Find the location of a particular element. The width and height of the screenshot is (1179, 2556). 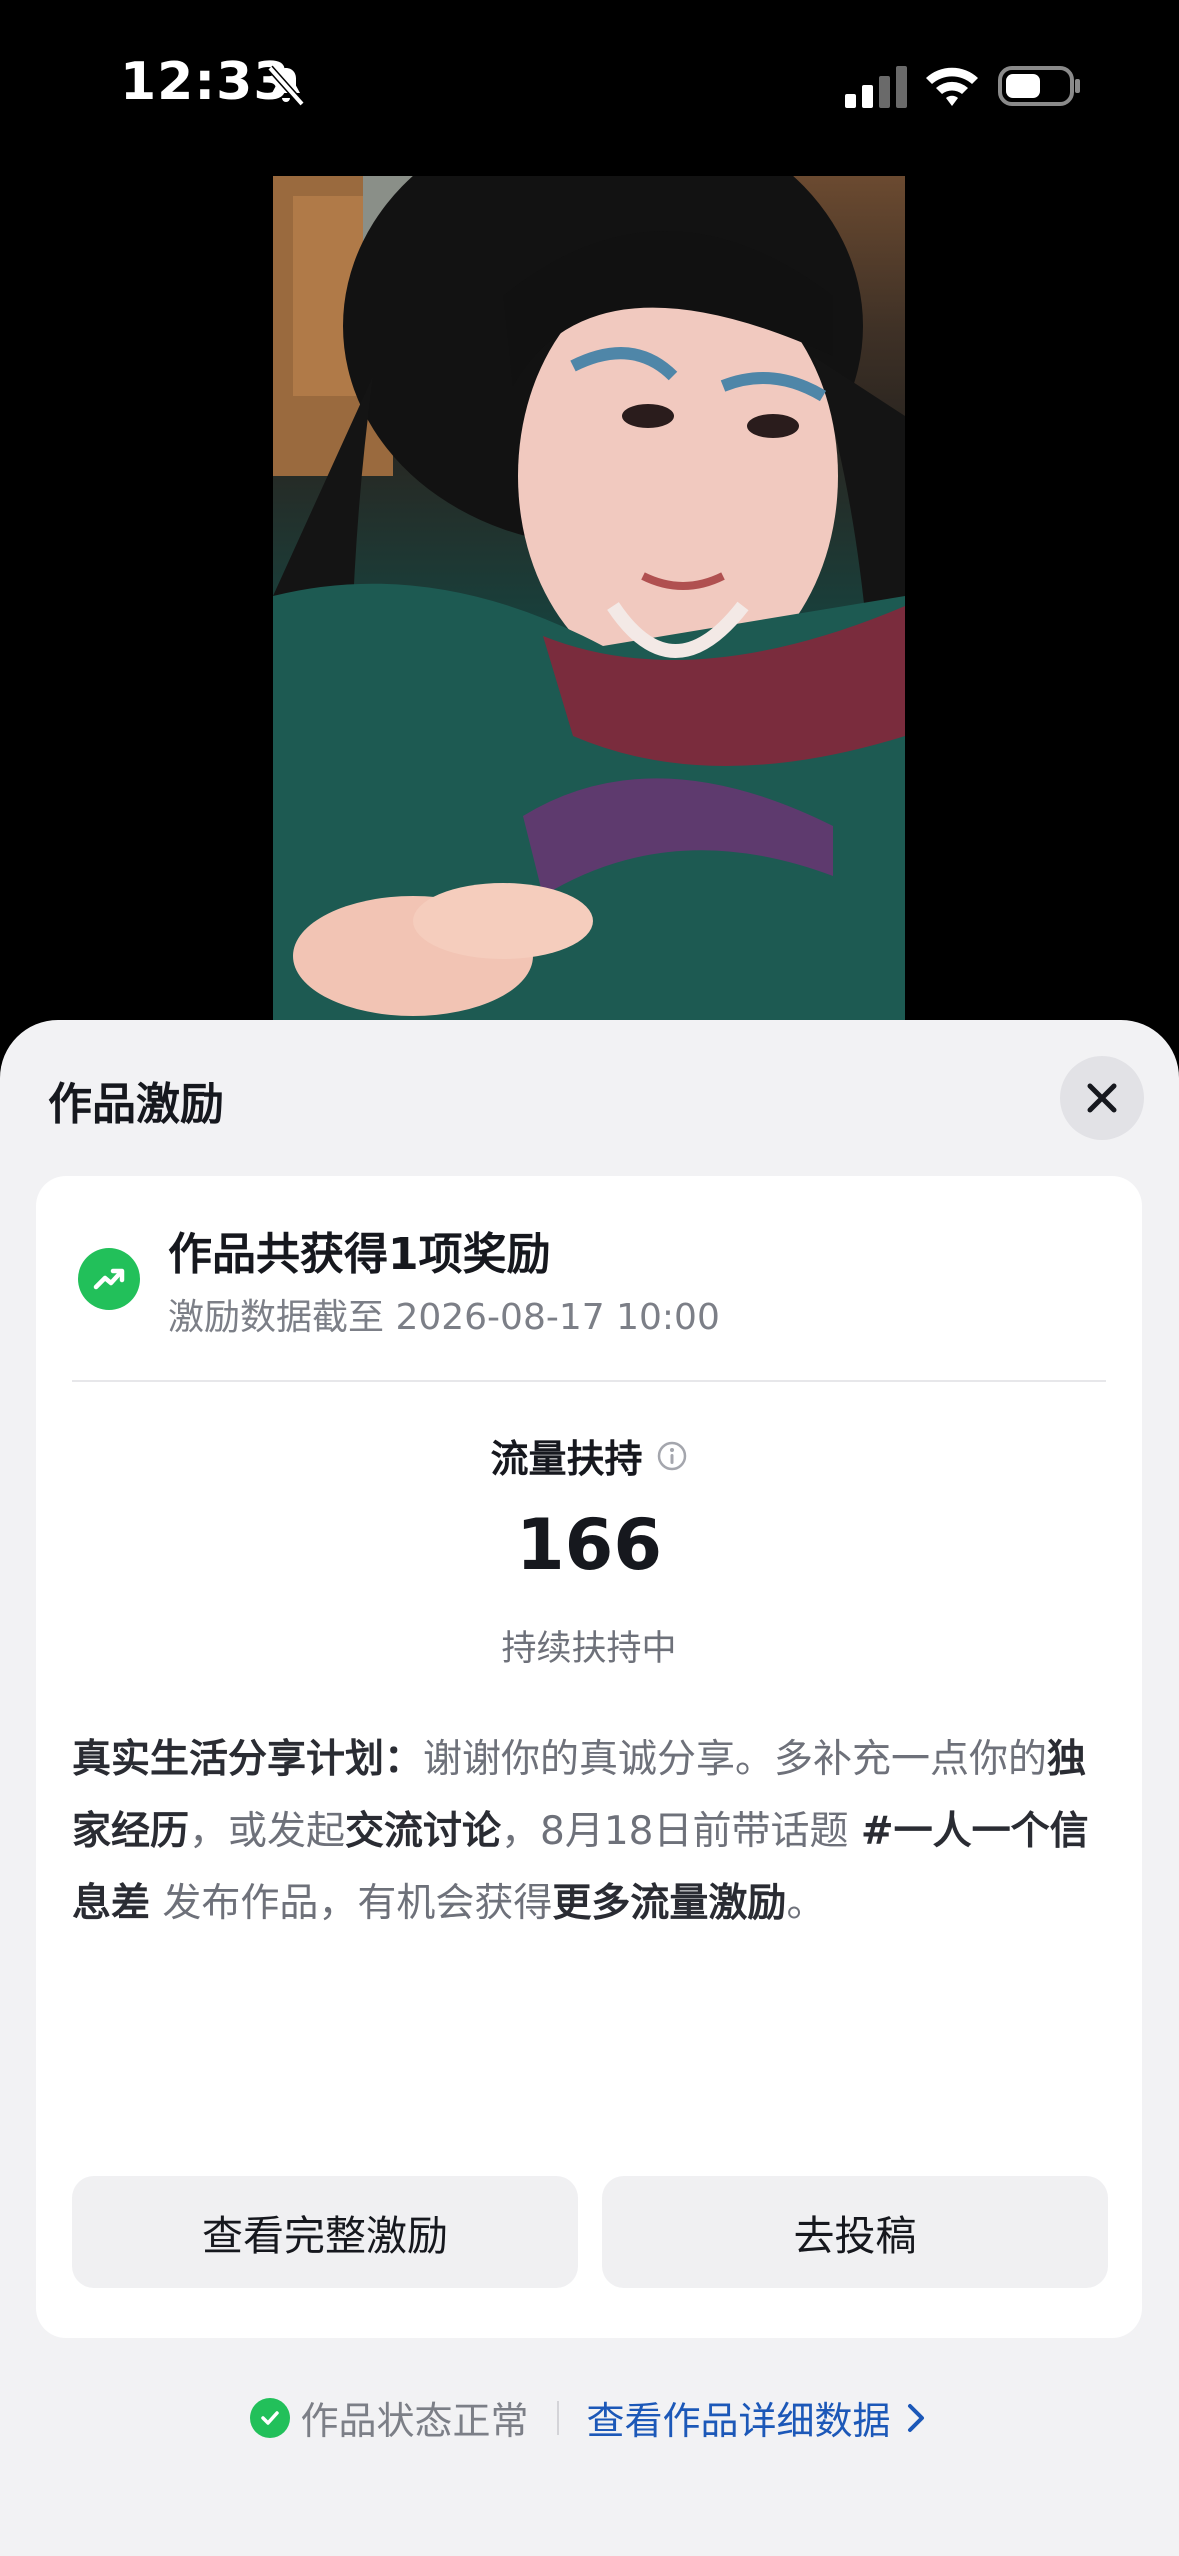

work-status-text: 作品状态正常 is located at coordinates (414, 2421).